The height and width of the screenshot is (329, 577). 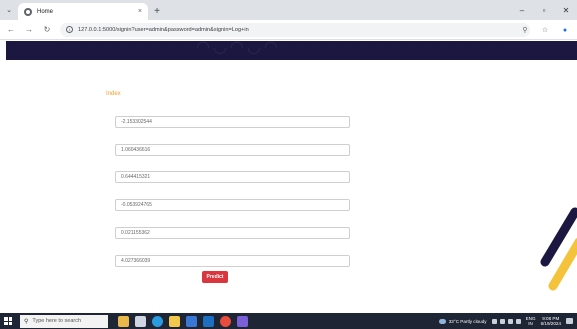 I want to click on minimize-button: –, so click(x=522, y=10).